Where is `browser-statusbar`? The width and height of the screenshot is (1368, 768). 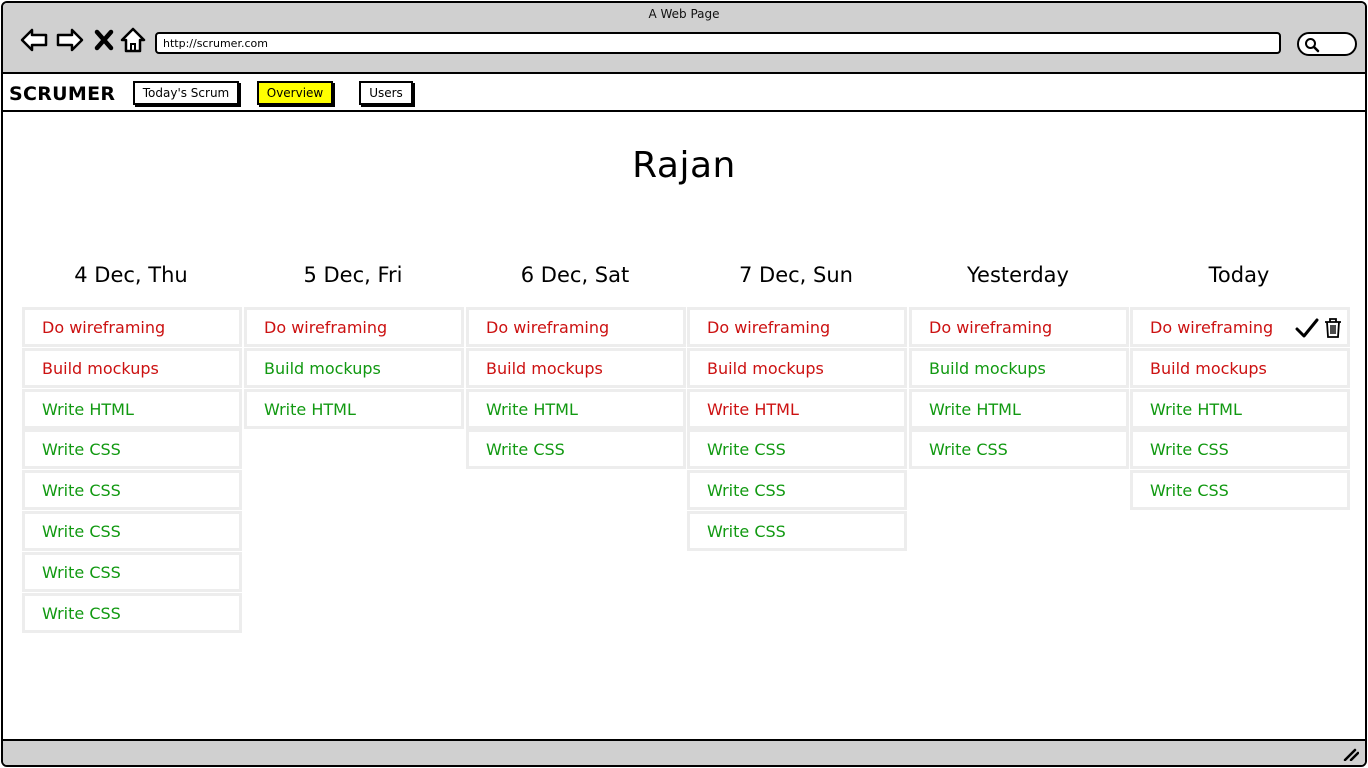
browser-statusbar is located at coordinates (684, 752).